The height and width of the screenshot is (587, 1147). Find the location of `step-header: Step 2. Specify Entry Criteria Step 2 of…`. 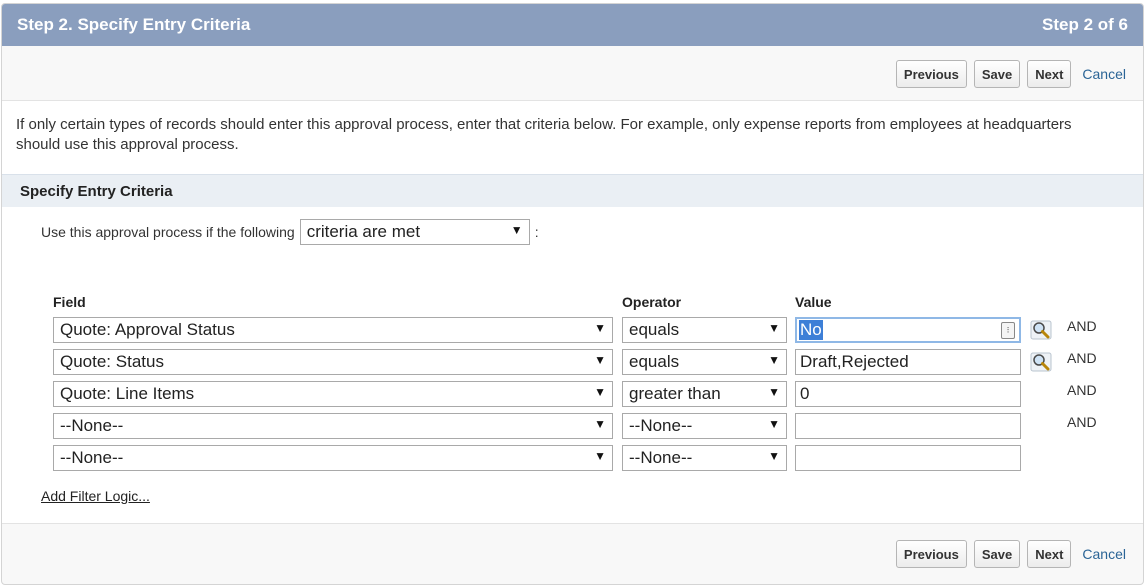

step-header: Step 2. Specify Entry Criteria Step 2 of… is located at coordinates (572, 25).